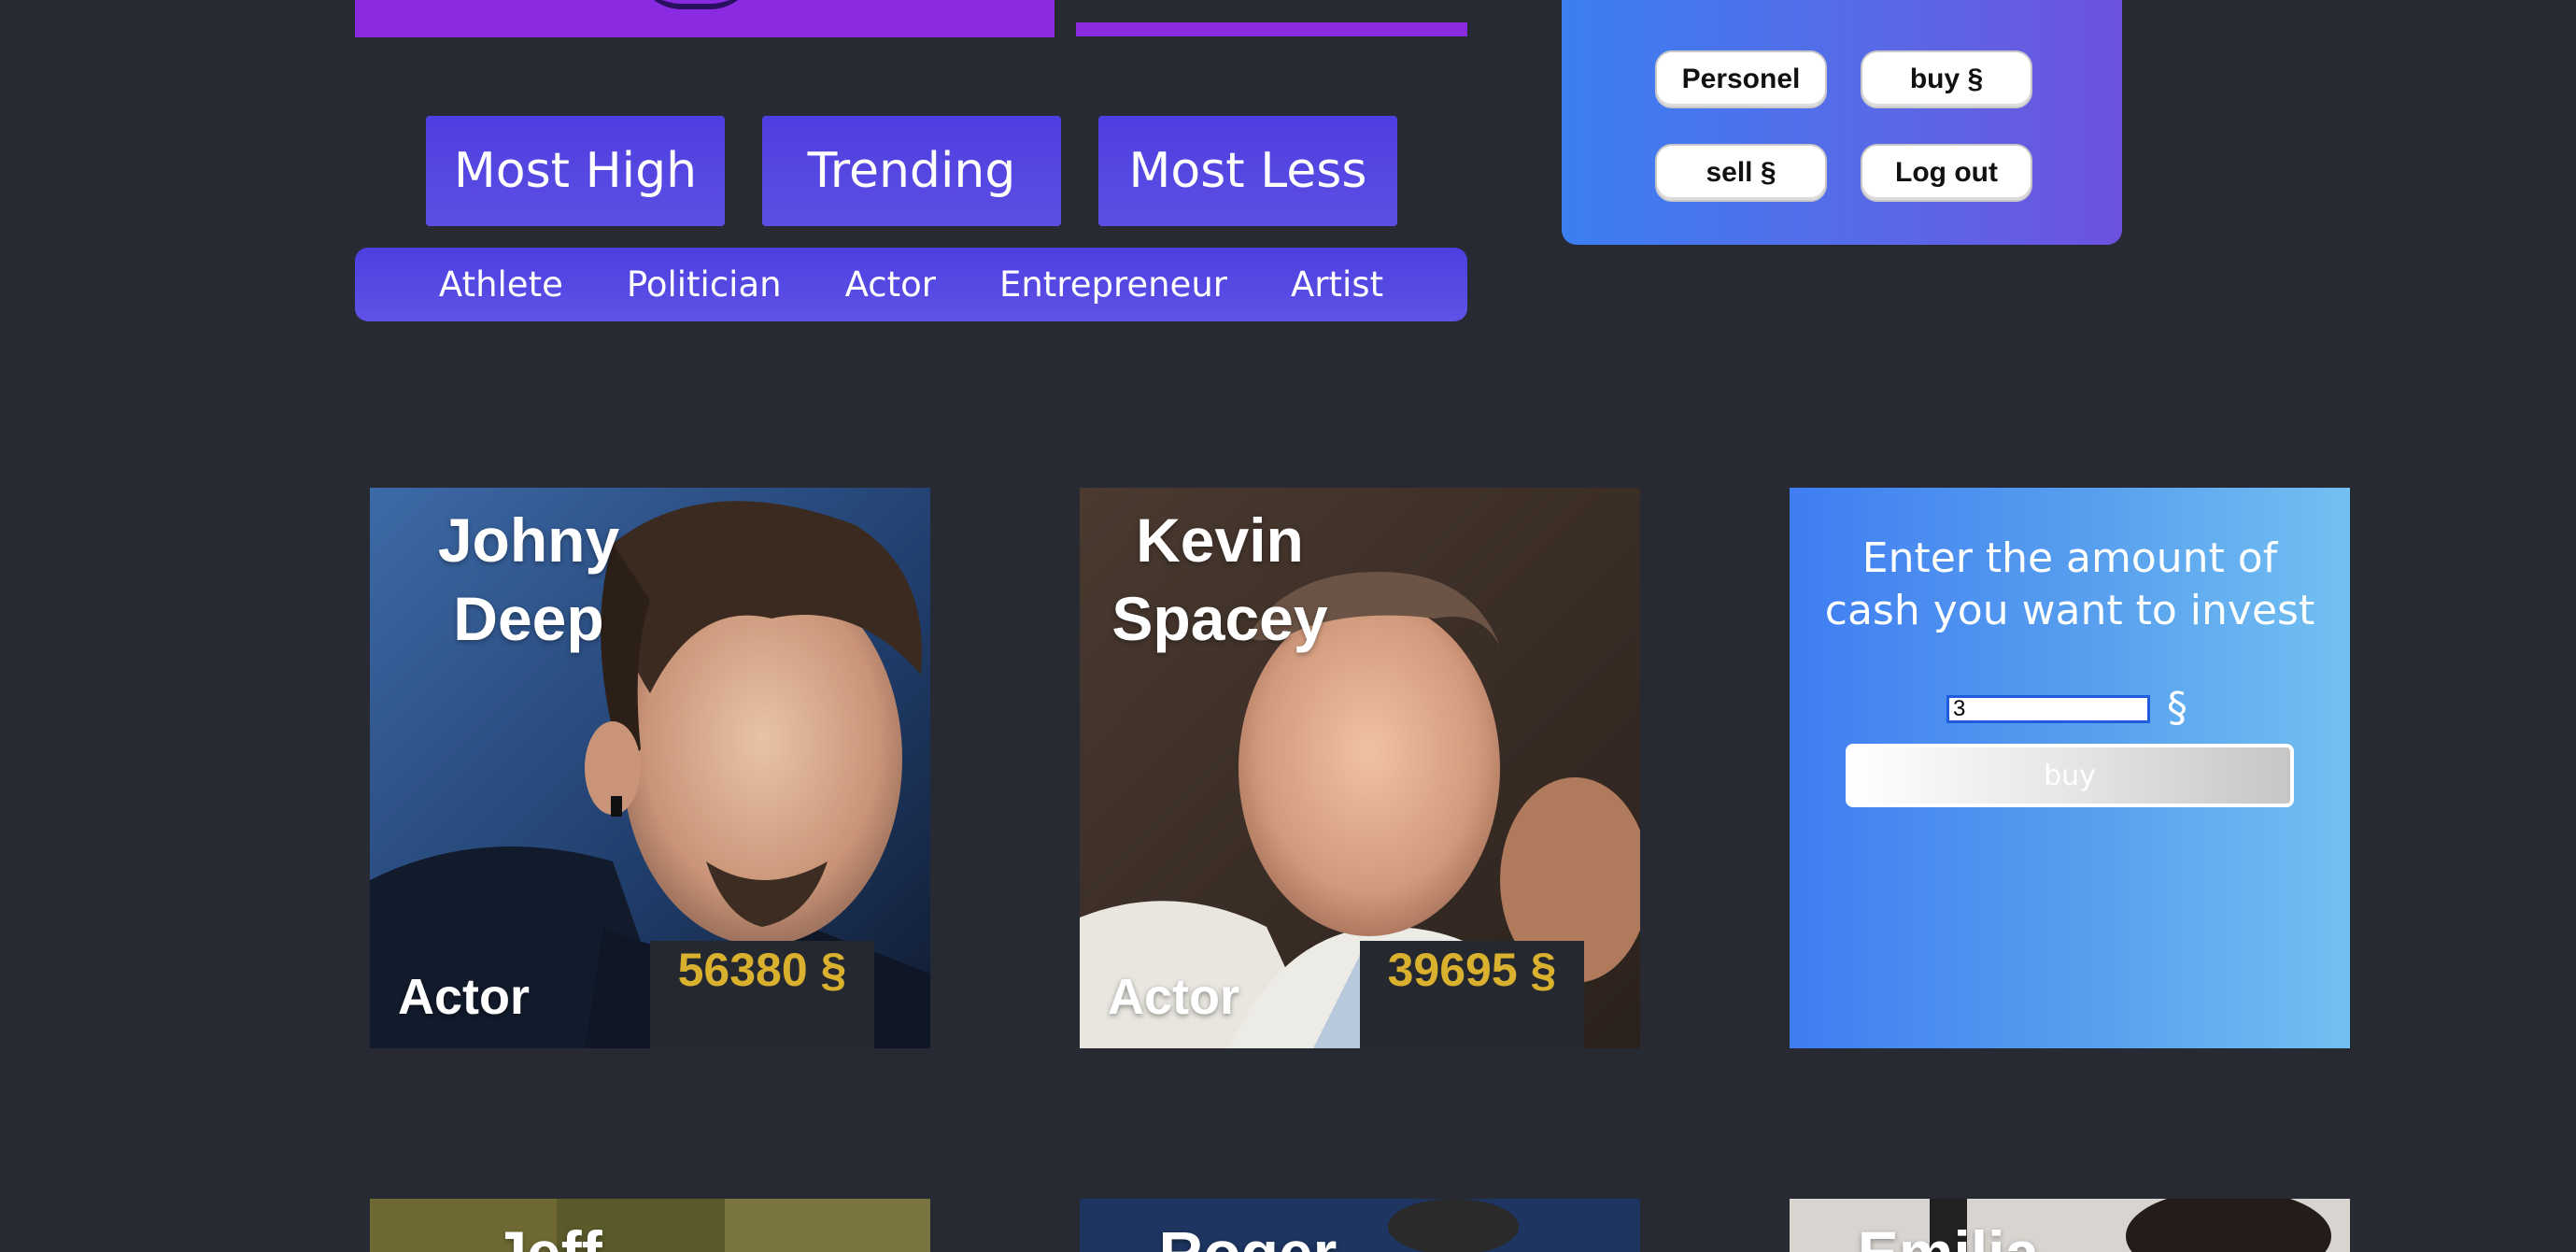 The height and width of the screenshot is (1252, 2576). What do you see at coordinates (575, 171) in the screenshot?
I see `sort-most-high-button: Most High` at bounding box center [575, 171].